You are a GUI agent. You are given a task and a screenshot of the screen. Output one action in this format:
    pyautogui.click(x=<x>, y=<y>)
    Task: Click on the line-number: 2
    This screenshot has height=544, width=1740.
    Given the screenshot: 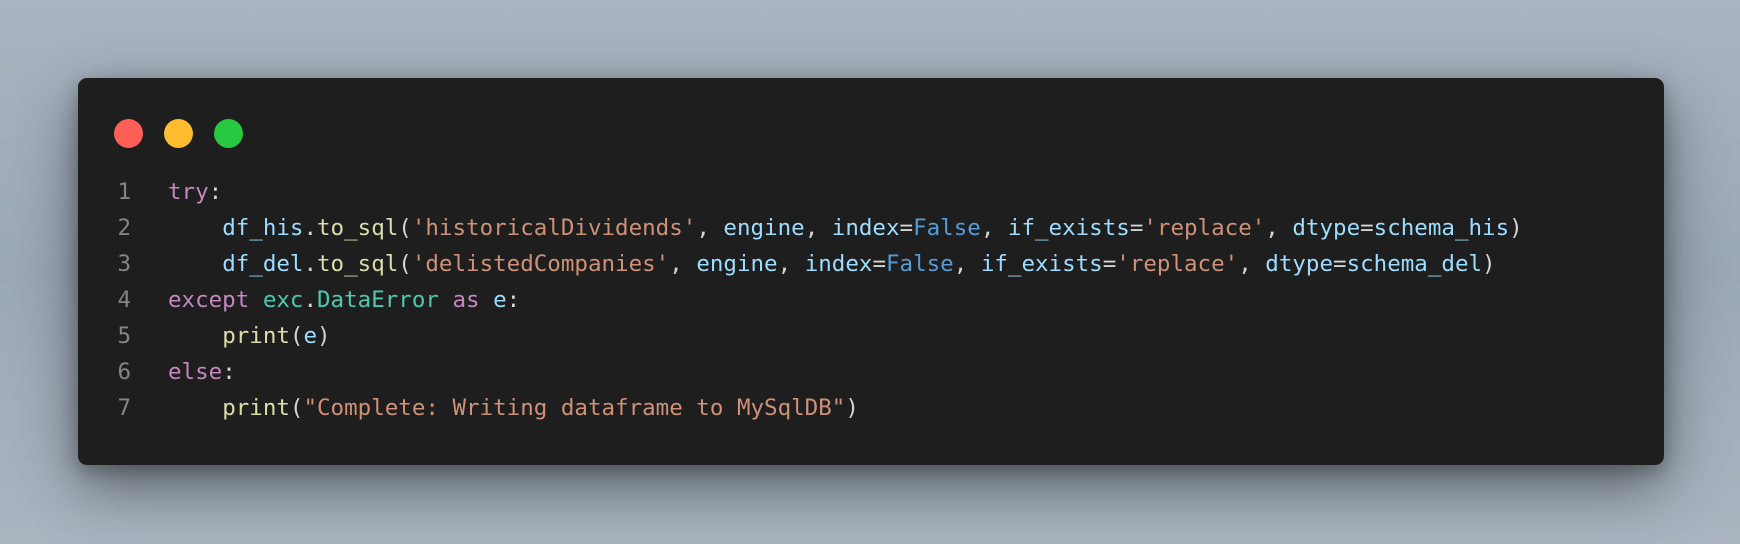 What is the action you would take?
    pyautogui.click(x=124, y=228)
    